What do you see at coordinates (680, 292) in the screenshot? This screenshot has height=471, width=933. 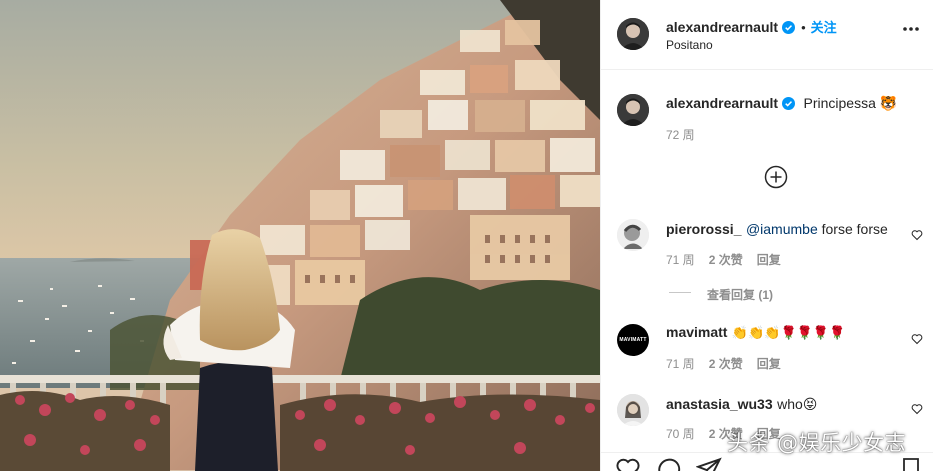 I see `view-replies-line` at bounding box center [680, 292].